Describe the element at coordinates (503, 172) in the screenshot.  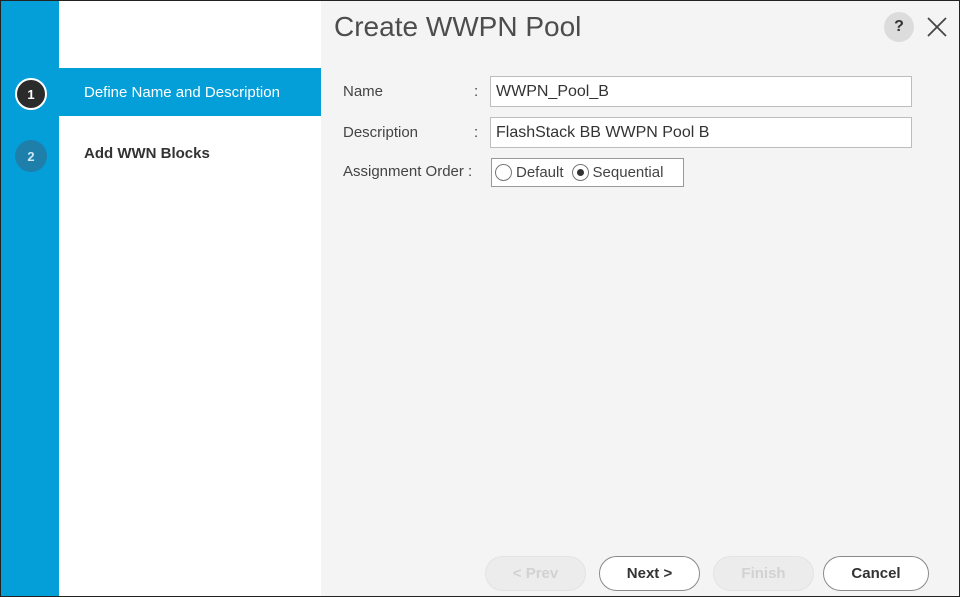
I see `radio-default-circle` at that location.